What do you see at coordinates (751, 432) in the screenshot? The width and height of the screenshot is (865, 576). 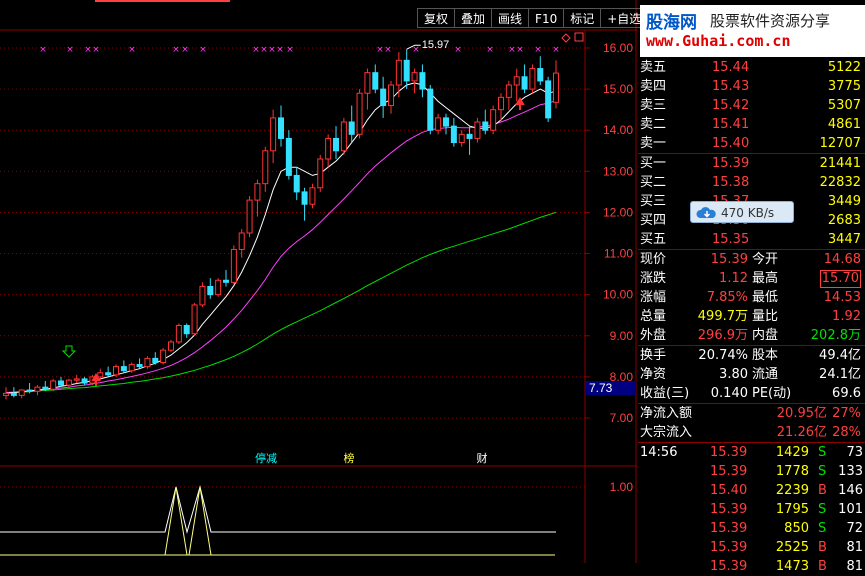 I see `flow-row: 大宗流入 21.26亿 28%` at bounding box center [751, 432].